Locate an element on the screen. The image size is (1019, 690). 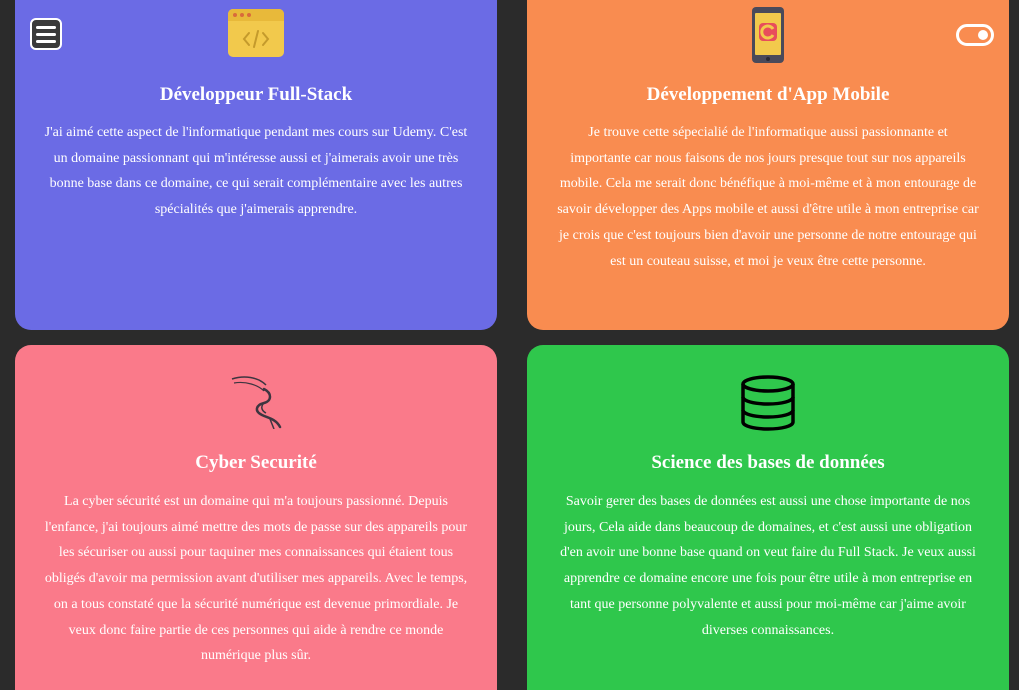
database-icon is located at coordinates (768, 403).